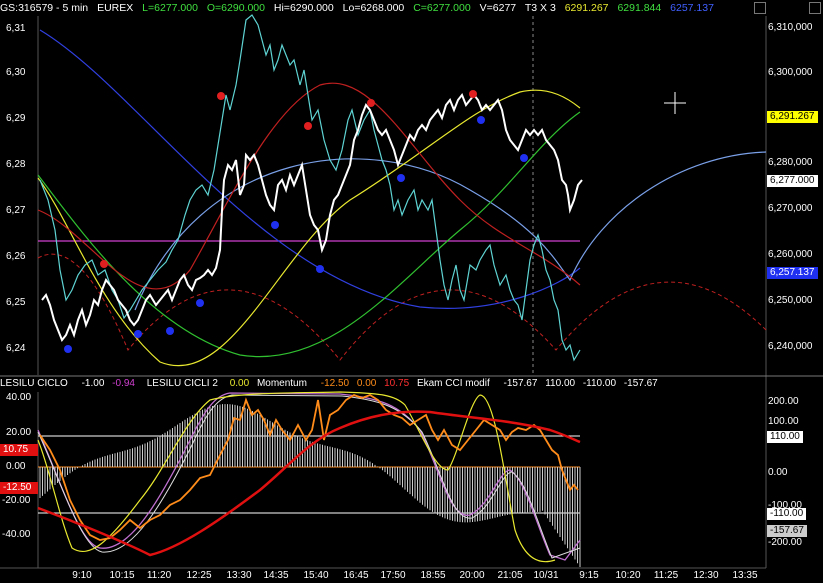 The width and height of the screenshot is (823, 583). Describe the element at coordinates (16, 28) in the screenshot. I see `price-tick-left: 6,31` at that location.